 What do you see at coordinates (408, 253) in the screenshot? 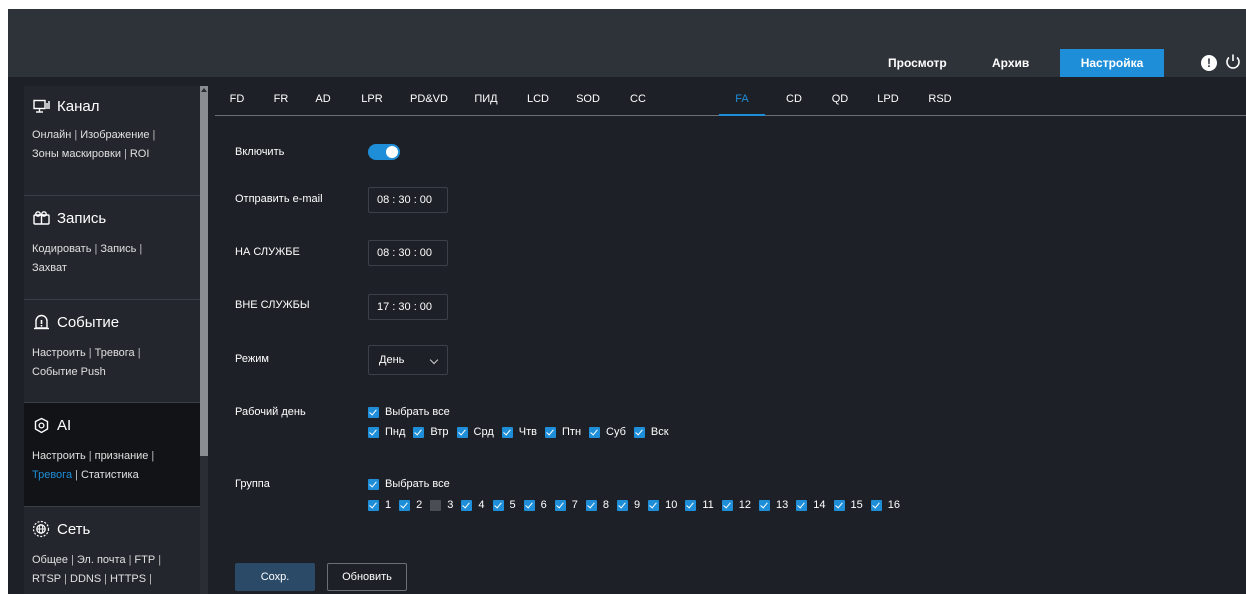
I see `on-duty-time-input: 08 : 30 : 00` at bounding box center [408, 253].